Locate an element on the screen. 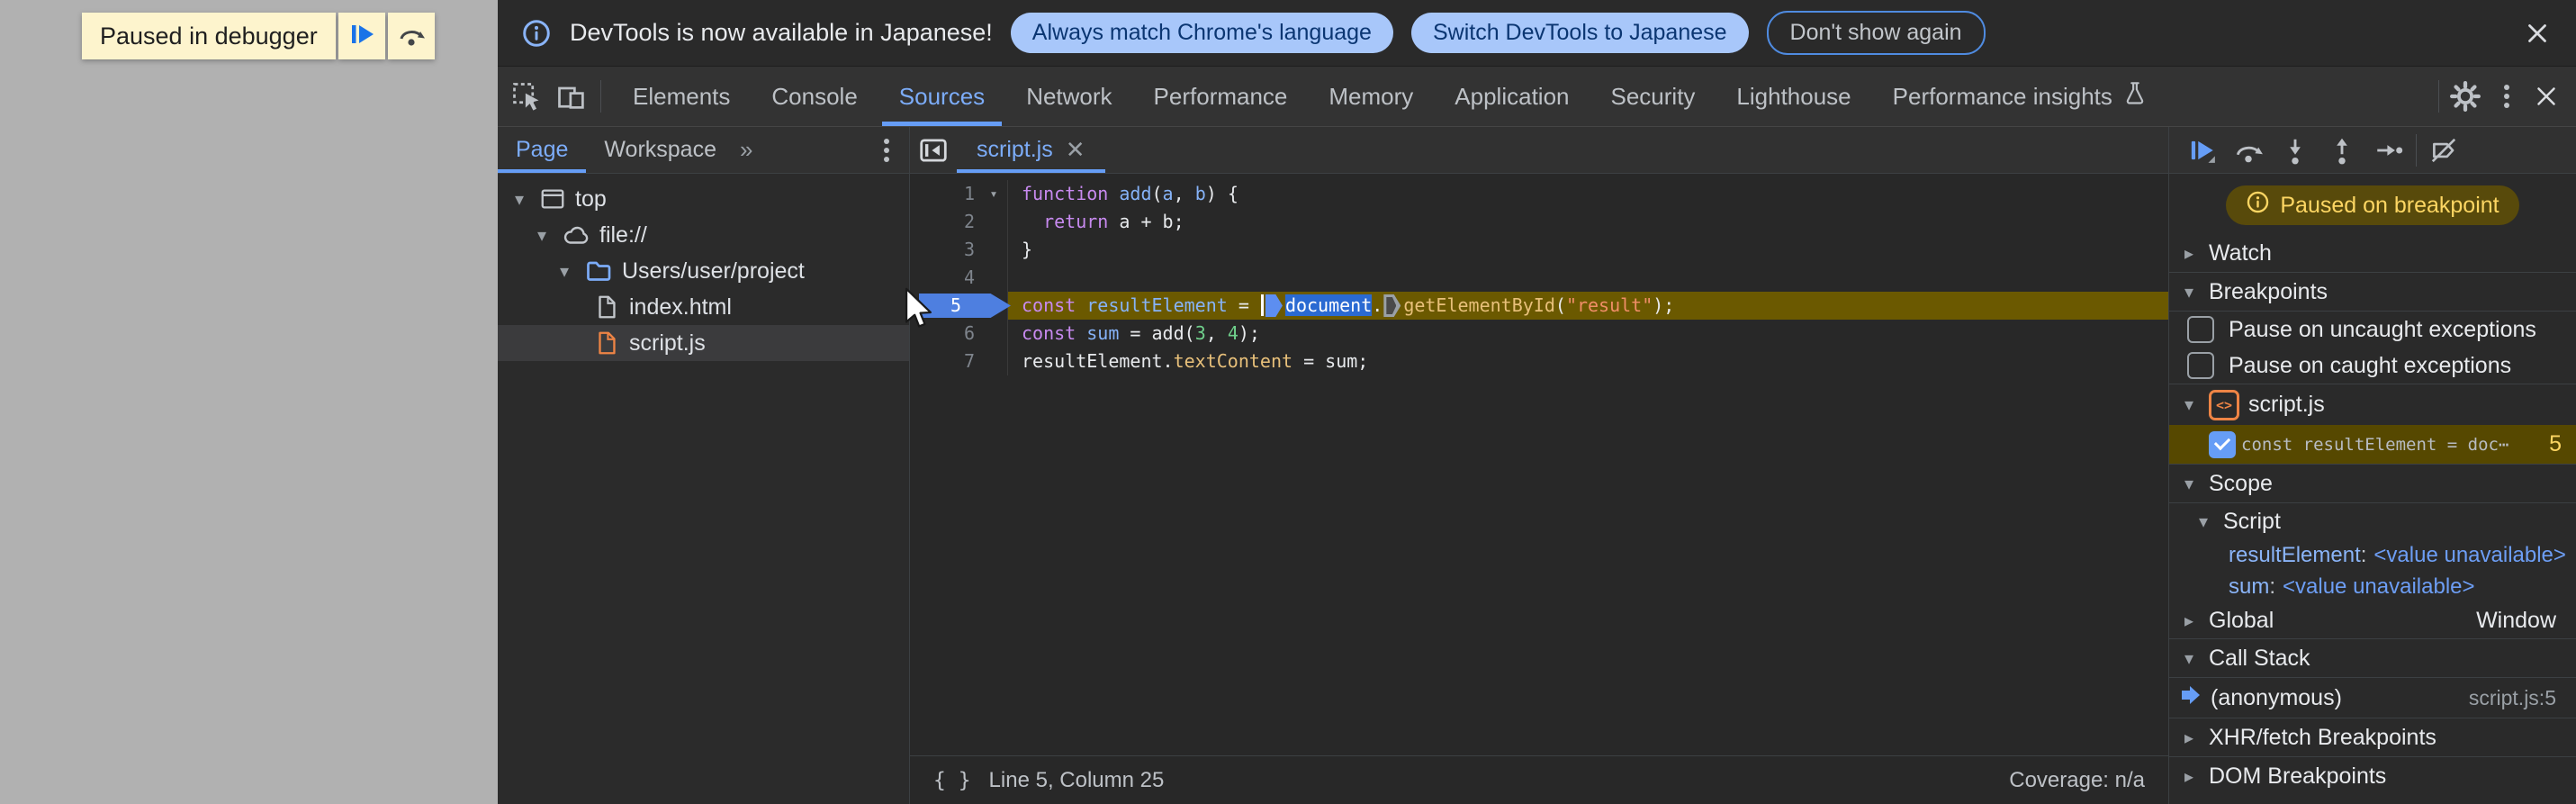 The width and height of the screenshot is (2576, 804). line-gutter: 5 is located at coordinates (960, 306).